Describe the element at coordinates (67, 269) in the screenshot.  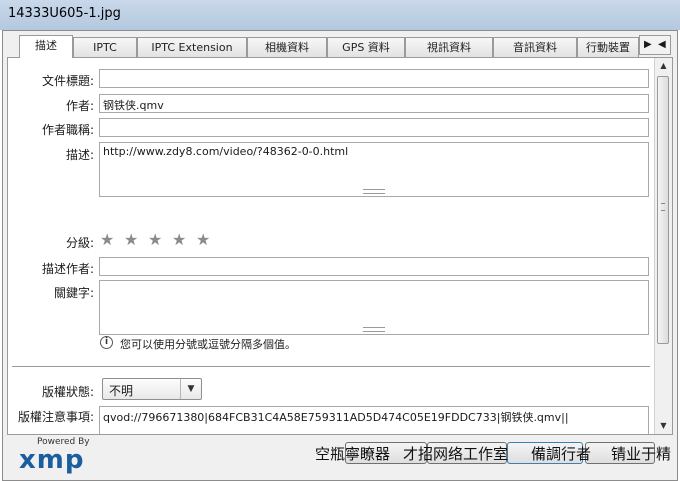
I see `description-writer-label: 描述作者:` at that location.